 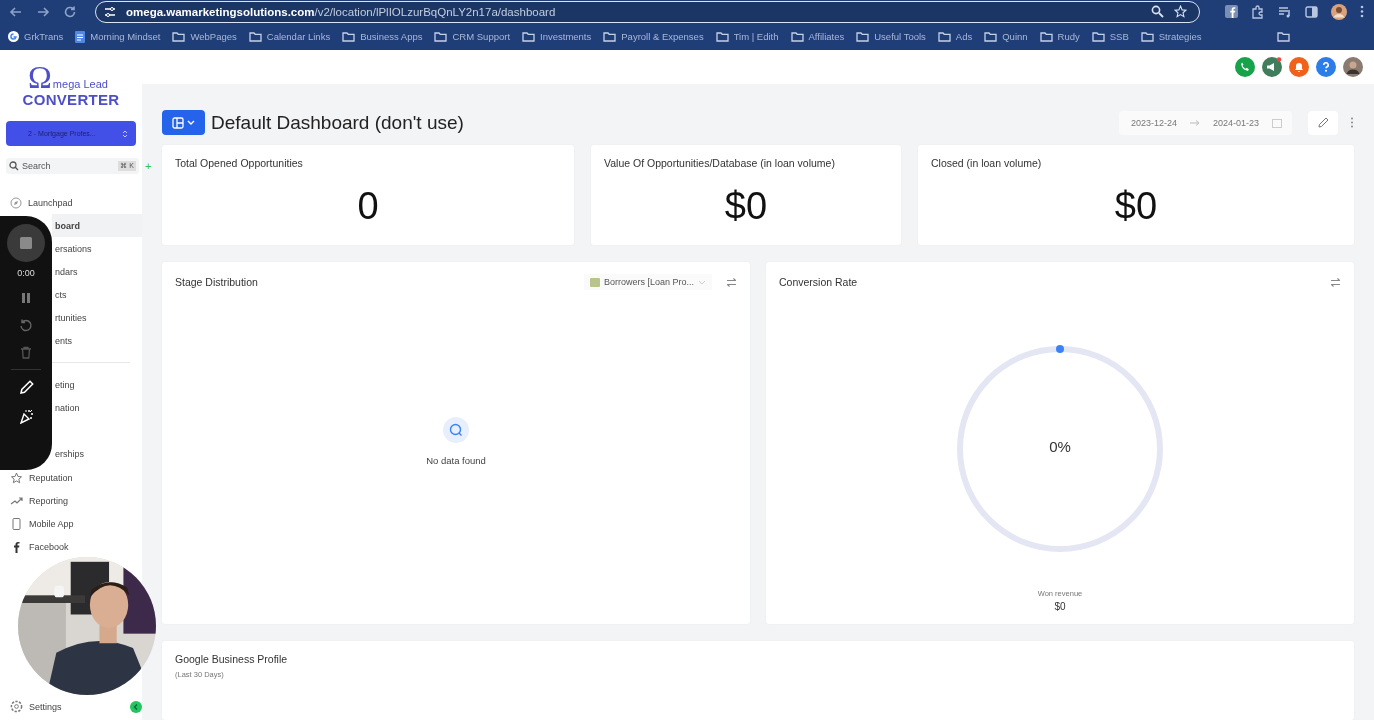 I want to click on pencil-icon, so click(x=1323, y=122).